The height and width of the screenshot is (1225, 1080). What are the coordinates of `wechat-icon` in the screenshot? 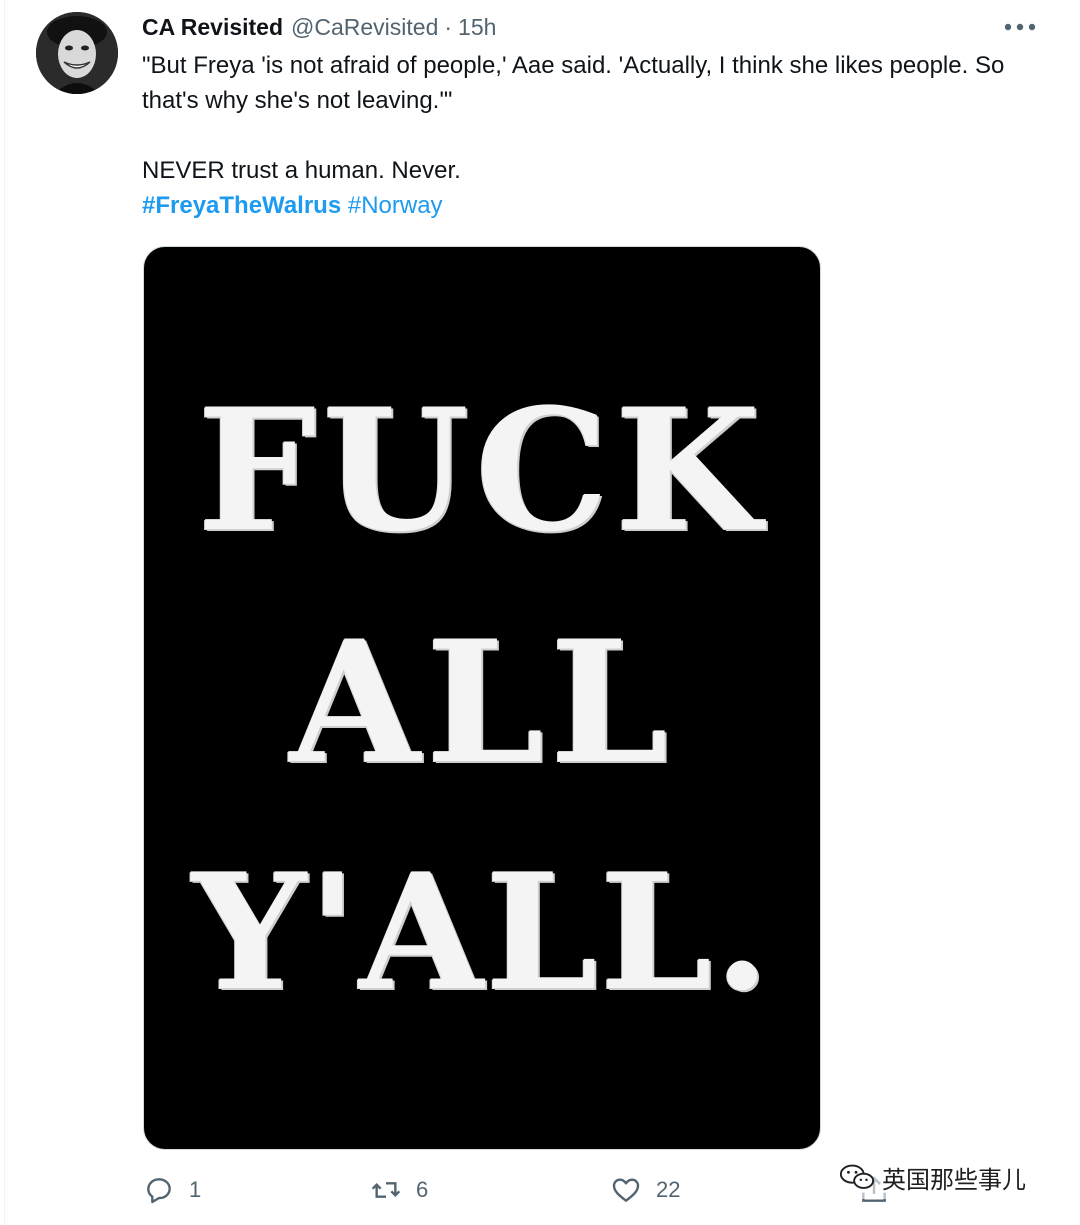 It's located at (857, 1176).